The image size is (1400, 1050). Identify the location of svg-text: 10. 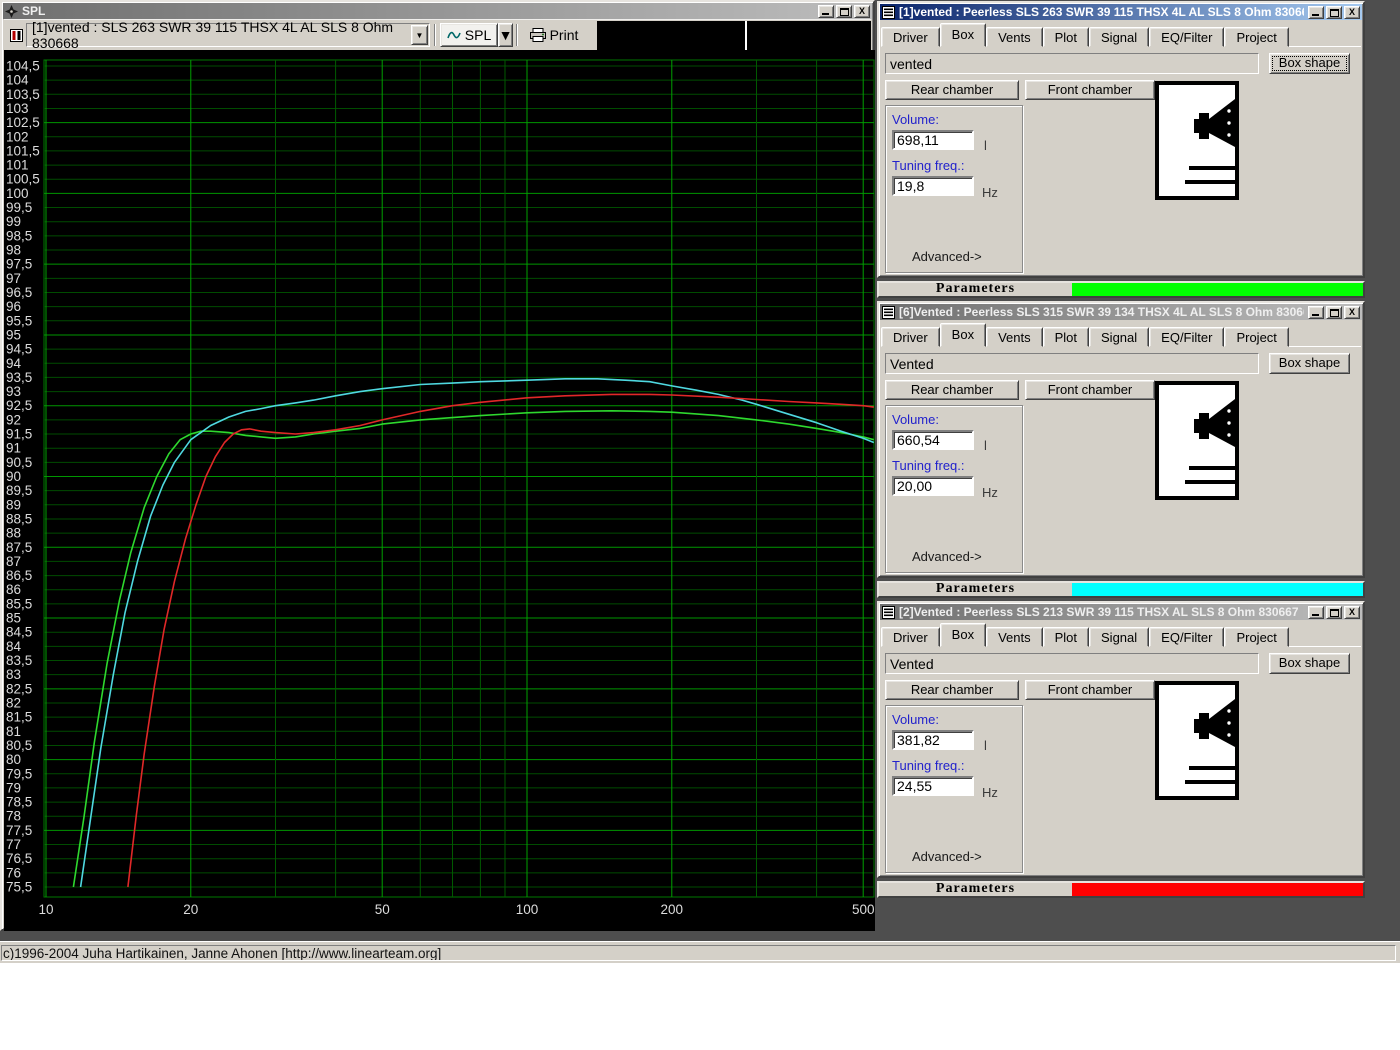
(45, 909).